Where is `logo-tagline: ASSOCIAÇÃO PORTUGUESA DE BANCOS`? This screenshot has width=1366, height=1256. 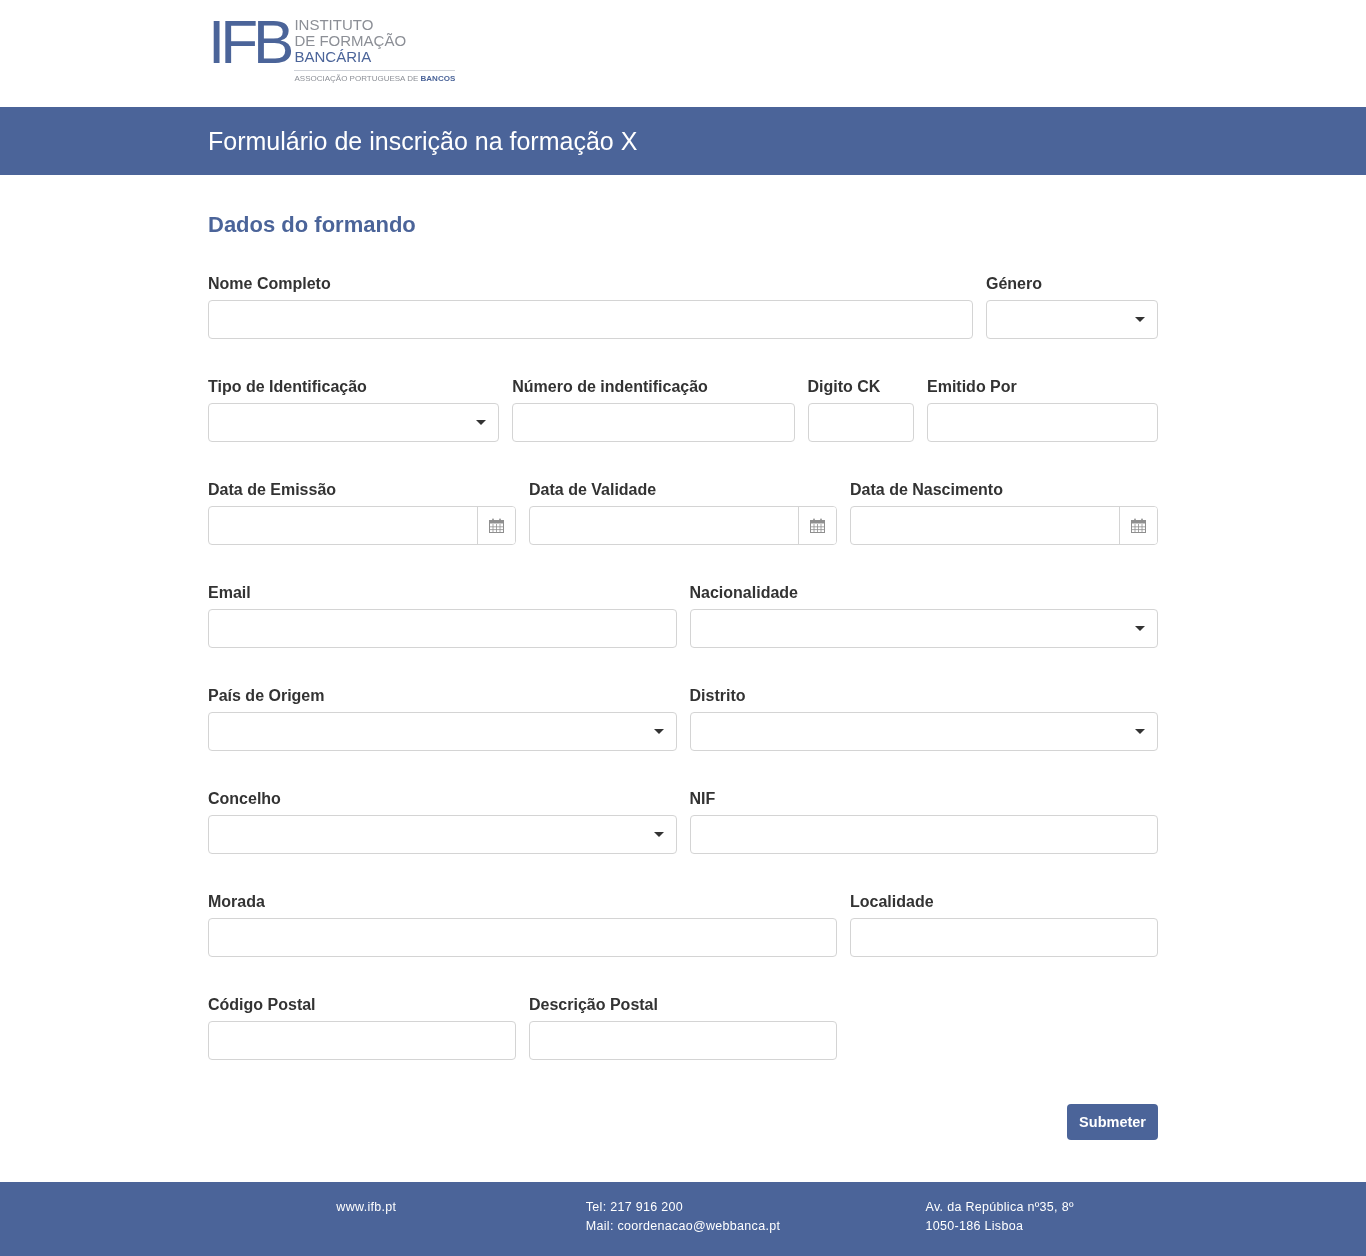 logo-tagline: ASSOCIAÇÃO PORTUGUESA DE BANCOS is located at coordinates (375, 79).